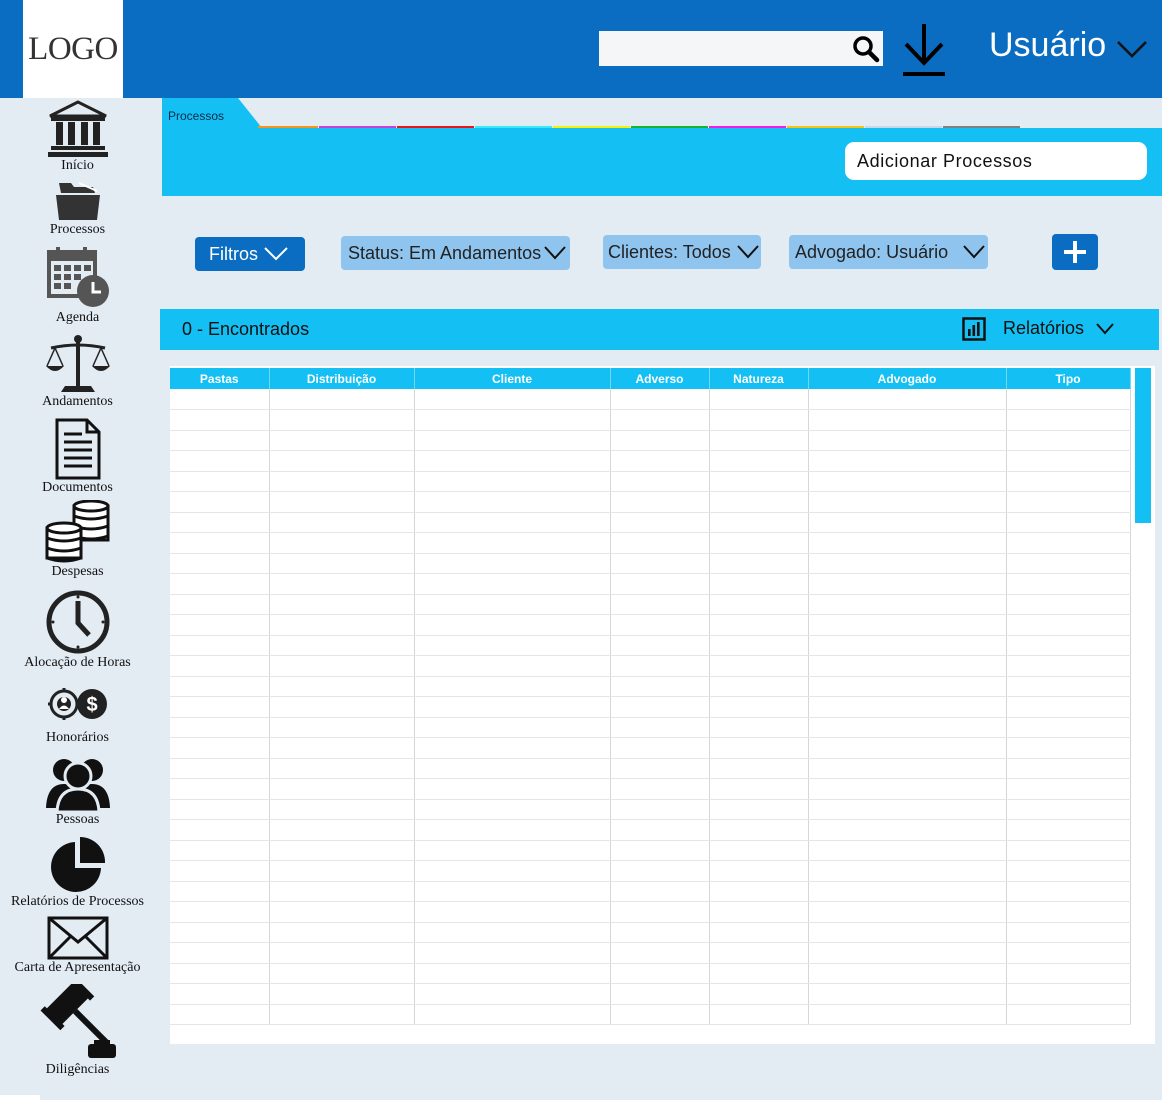 The image size is (1162, 1100). Describe the element at coordinates (907, 378) in the screenshot. I see `column-header-advogado: Advogado` at that location.